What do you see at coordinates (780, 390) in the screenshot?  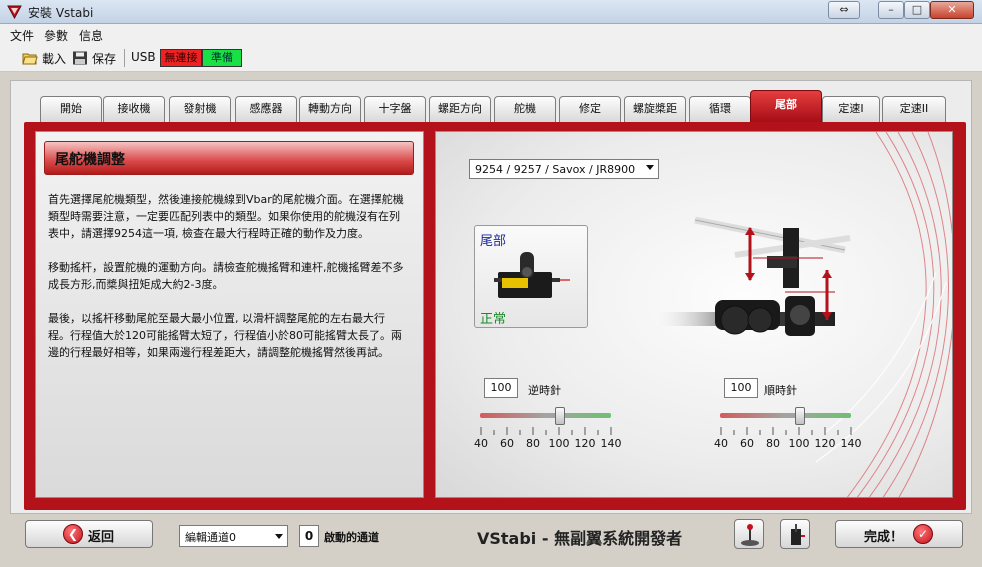 I see `cw-label: 順時針` at bounding box center [780, 390].